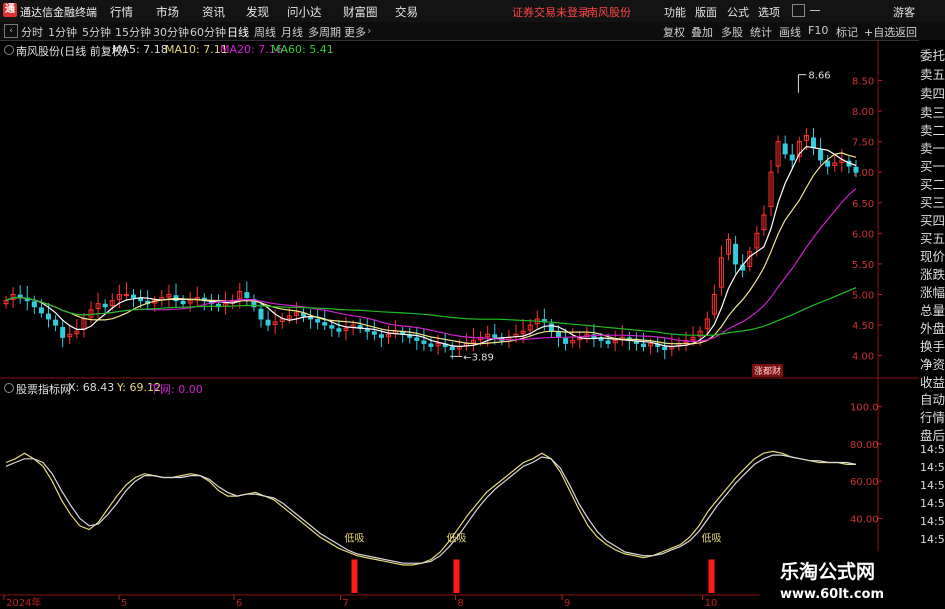  I want to click on restore-icon, so click(798, 10).